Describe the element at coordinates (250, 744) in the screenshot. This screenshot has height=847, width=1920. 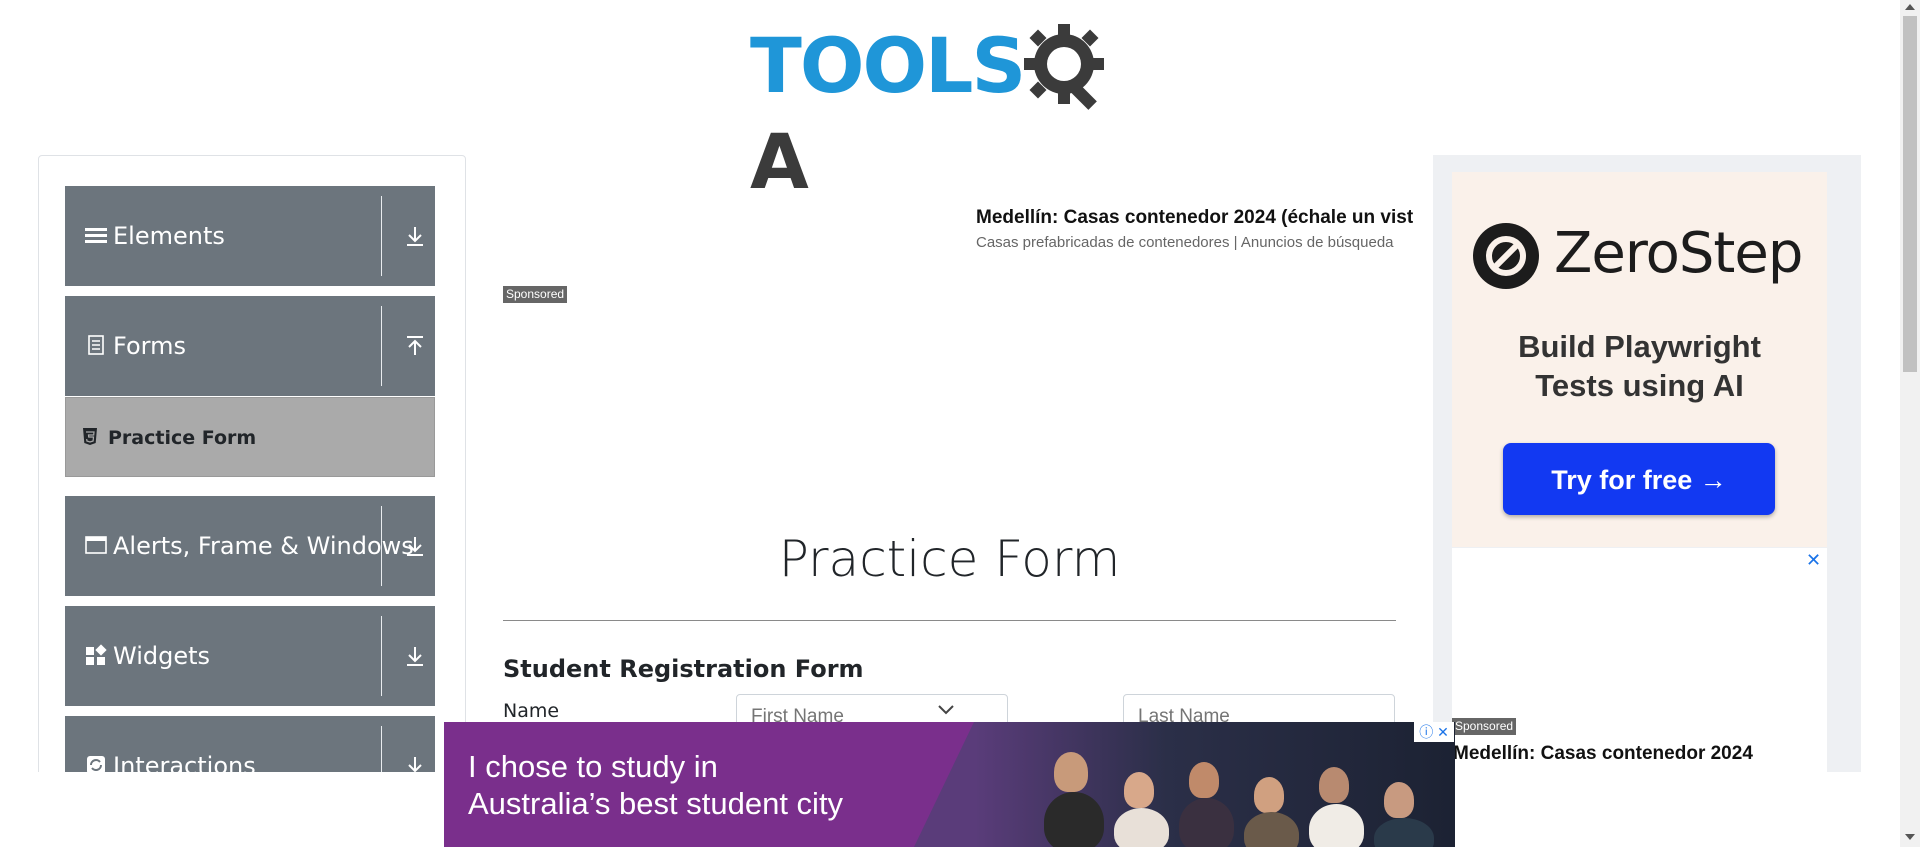
I see `sidebar-group-interactions: Interactions` at that location.